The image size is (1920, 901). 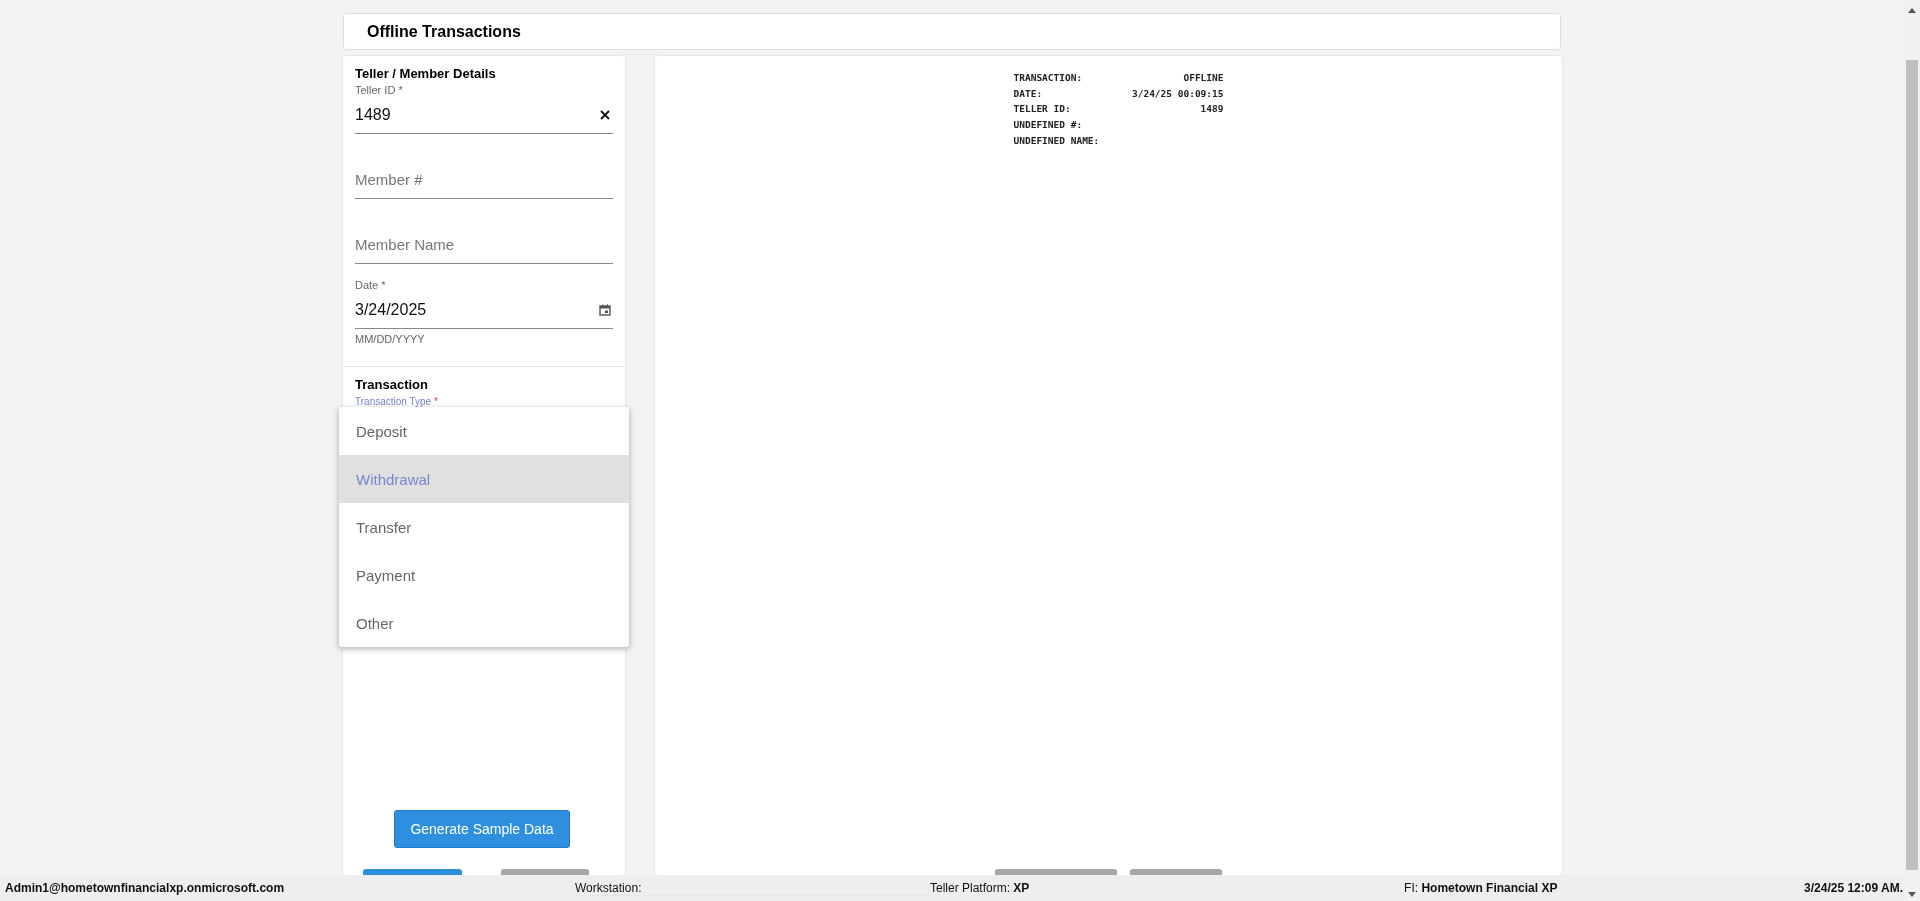 I want to click on input-field: 1489, so click(x=484, y=115).